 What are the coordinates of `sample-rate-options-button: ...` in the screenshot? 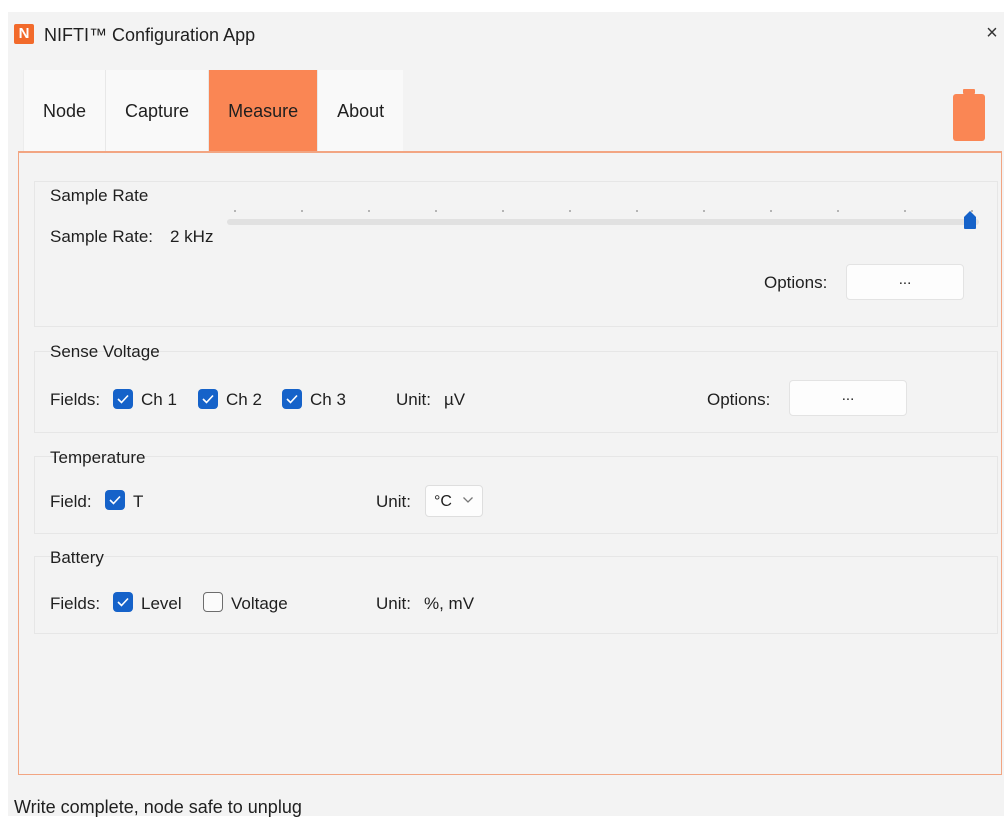 It's located at (905, 282).